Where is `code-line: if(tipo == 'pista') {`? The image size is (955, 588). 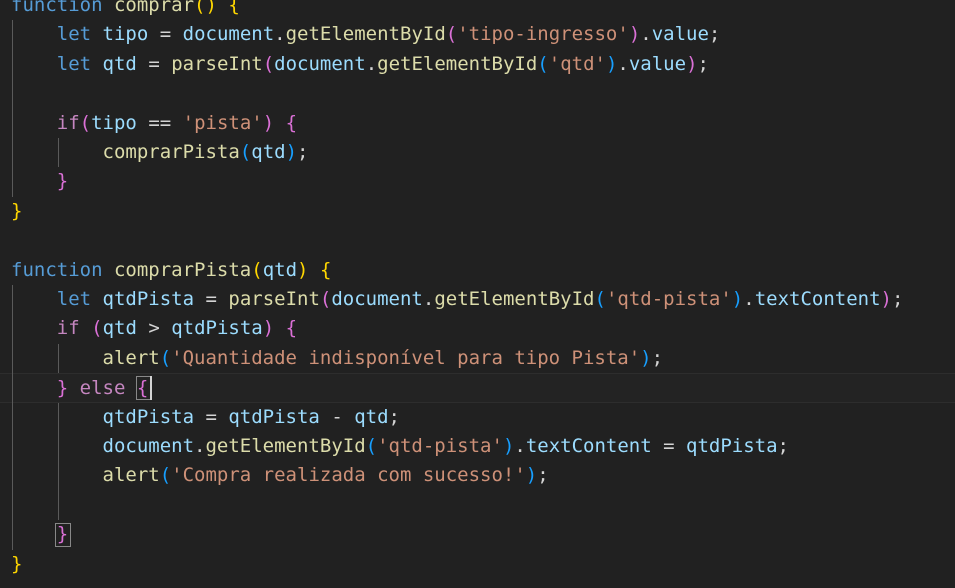
code-line: if(tipo == 'pista') { is located at coordinates (477, 123).